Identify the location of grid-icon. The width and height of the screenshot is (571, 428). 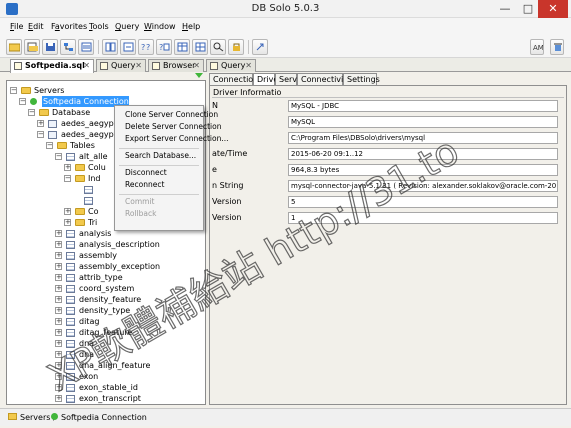
(200, 47).